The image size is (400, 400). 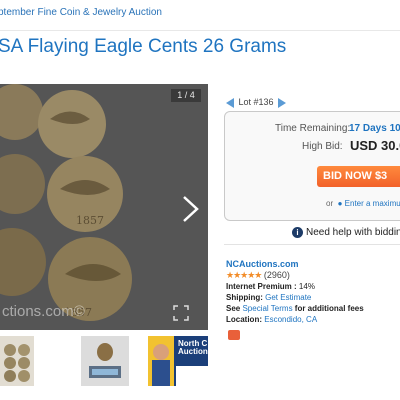 I want to click on internet-premium-row: Internet Premium : 14%, so click(x=270, y=286).